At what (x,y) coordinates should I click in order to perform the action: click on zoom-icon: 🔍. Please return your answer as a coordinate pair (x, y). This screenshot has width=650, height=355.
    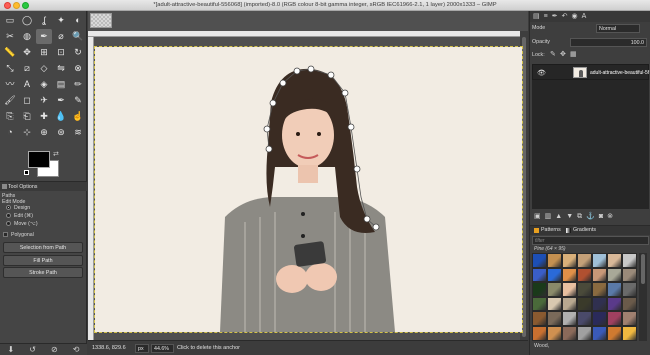
    Looking at the image, I should click on (78, 36).